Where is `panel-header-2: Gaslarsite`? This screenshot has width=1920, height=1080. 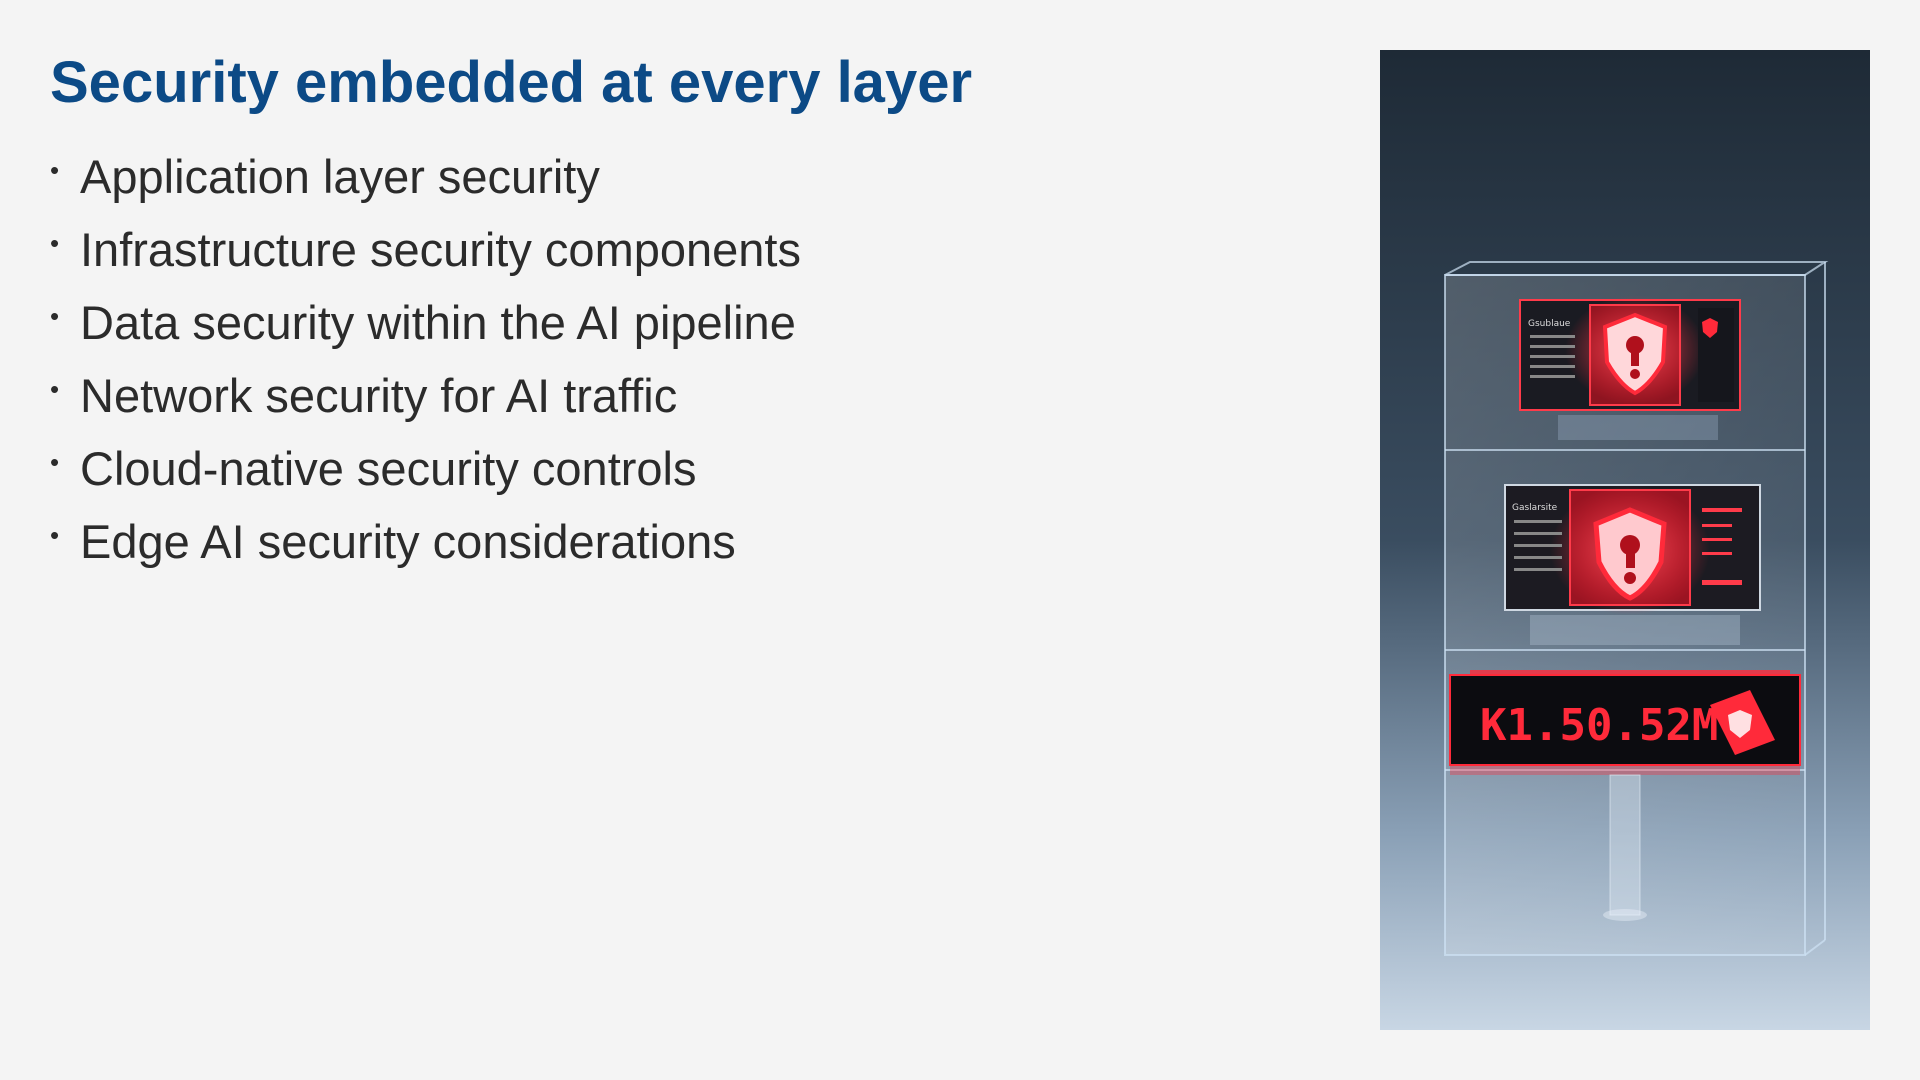
panel-header-2: Gaslarsite is located at coordinates (1535, 508).